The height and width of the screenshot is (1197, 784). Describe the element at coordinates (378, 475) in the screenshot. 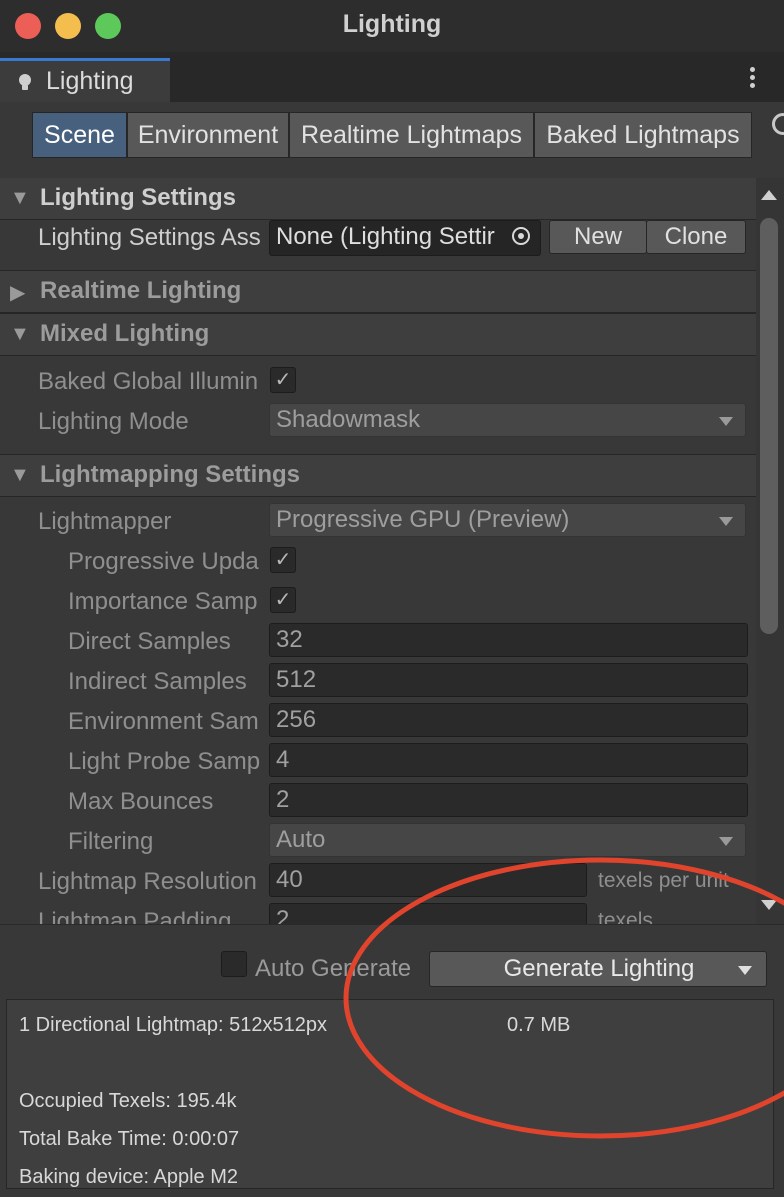

I see `section-lightmapping-settings: ▼ Lightmapping Settings` at that location.